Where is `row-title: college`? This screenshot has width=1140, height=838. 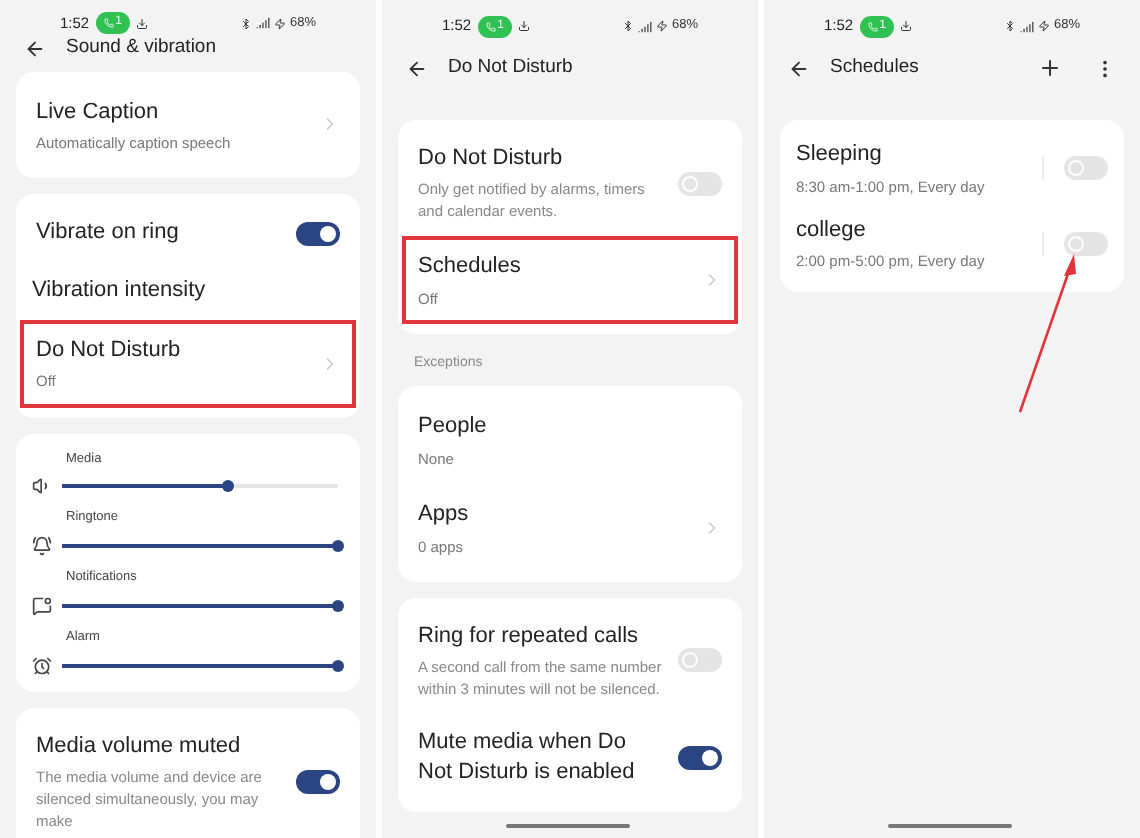
row-title: college is located at coordinates (832, 230).